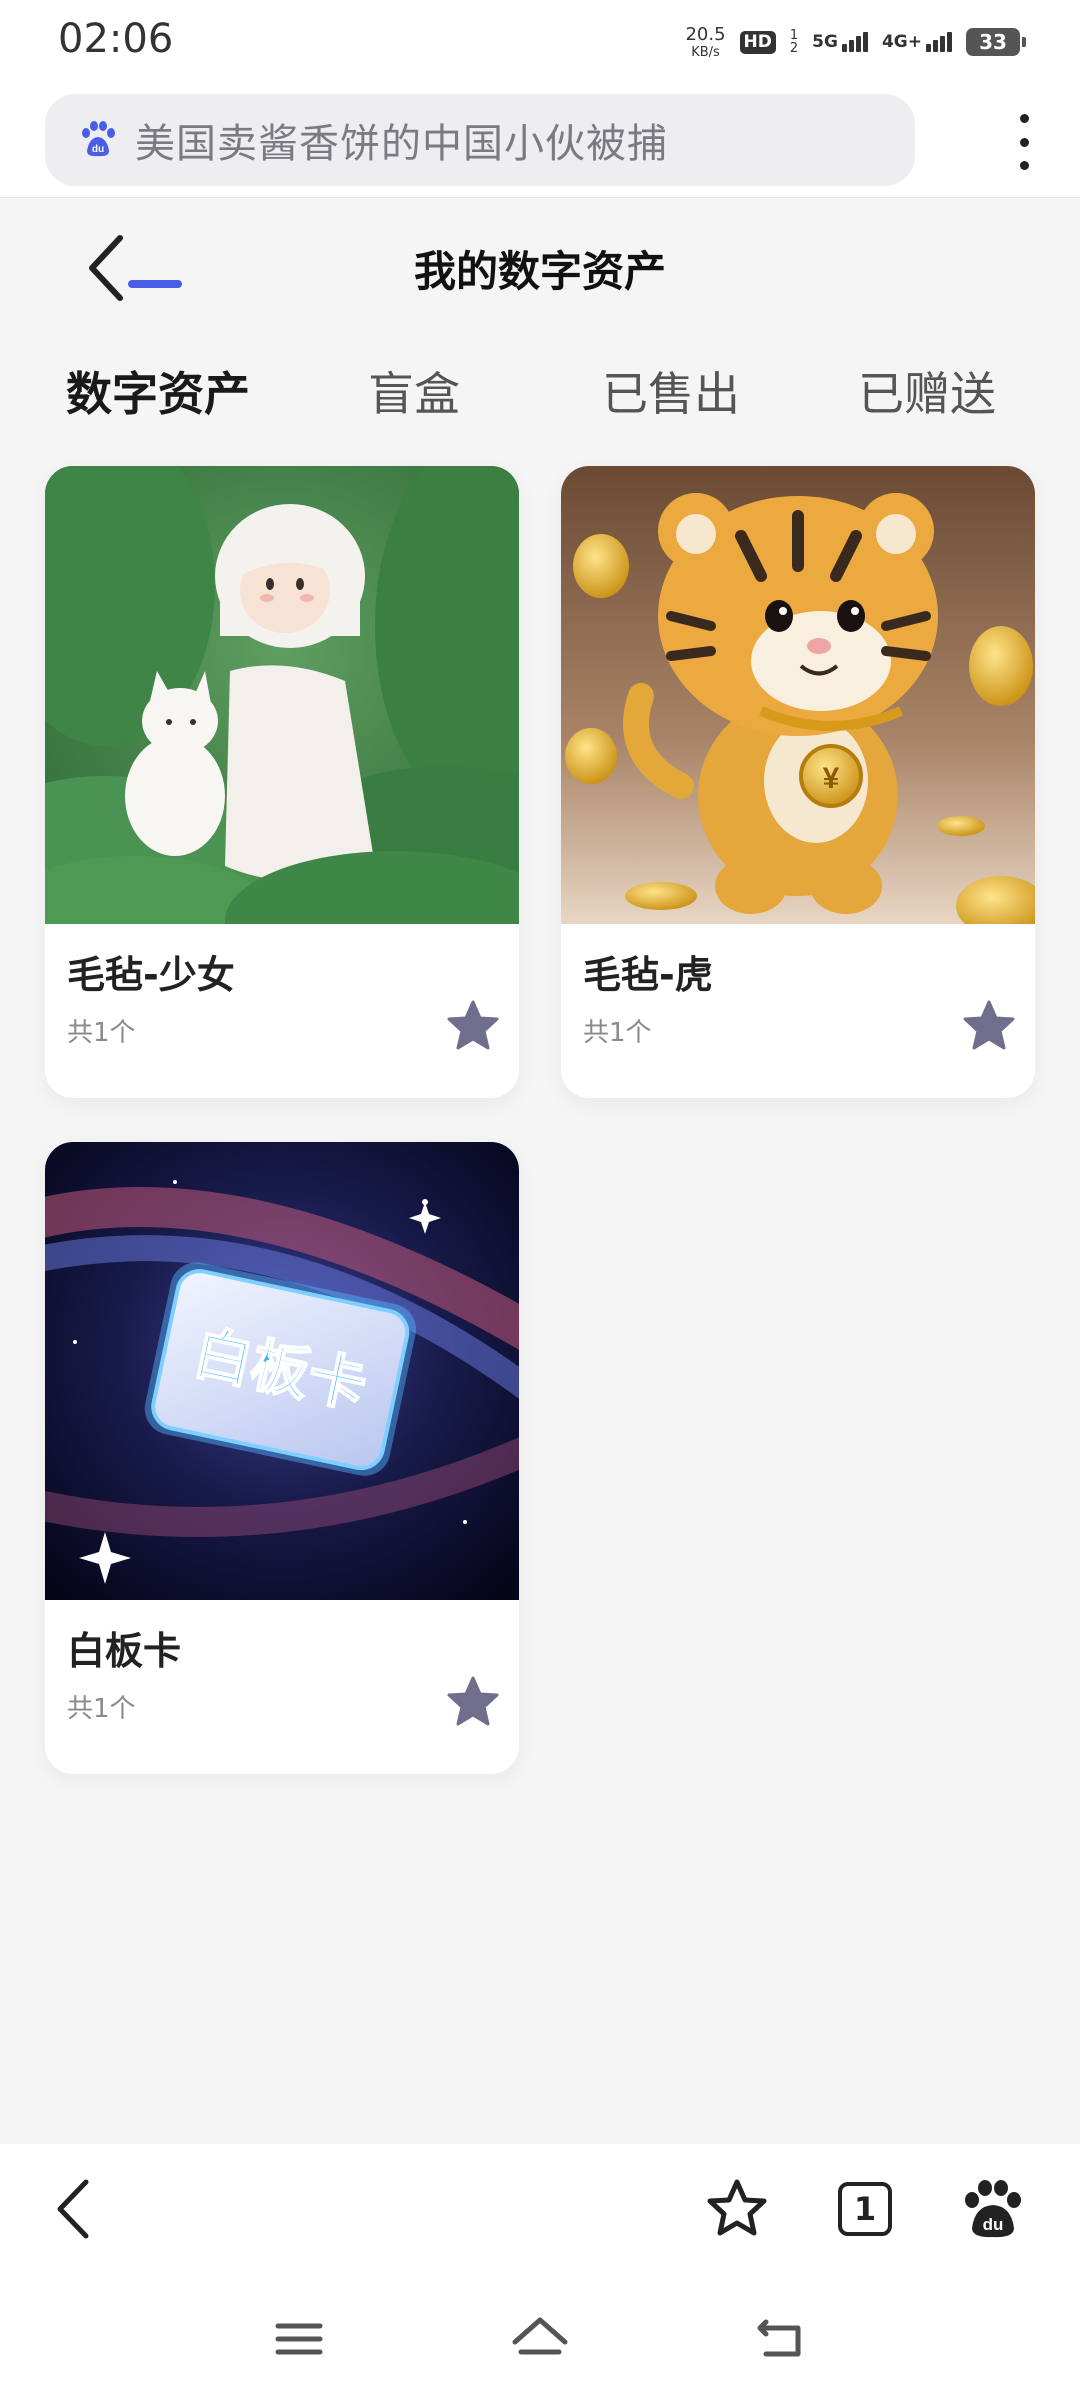  Describe the element at coordinates (648, 975) in the screenshot. I see `asset-name: 毛毡-虎` at that location.